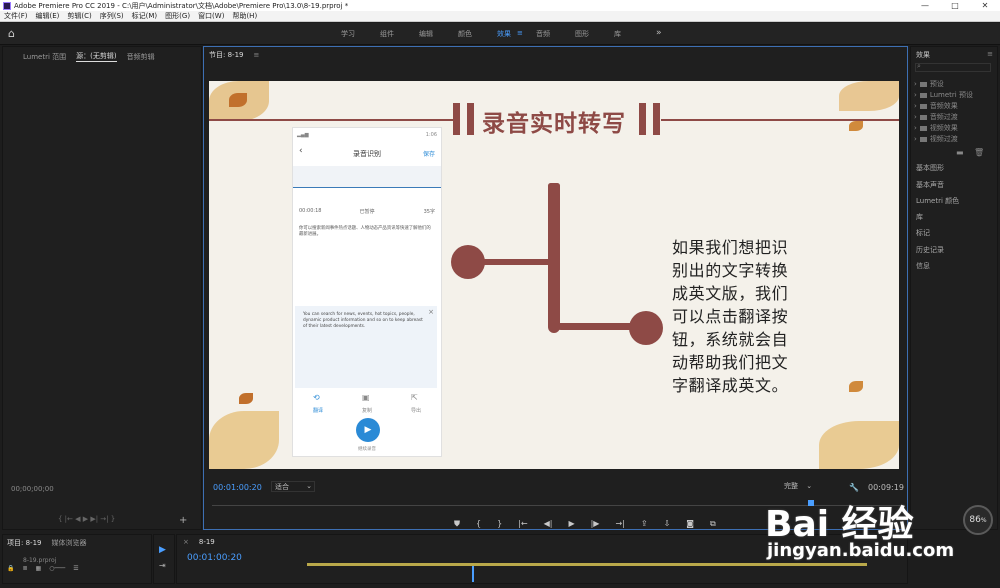 The height and width of the screenshot is (588, 1000). Describe the element at coordinates (387, 34) in the screenshot. I see `workspace-assembly: 组件` at that location.